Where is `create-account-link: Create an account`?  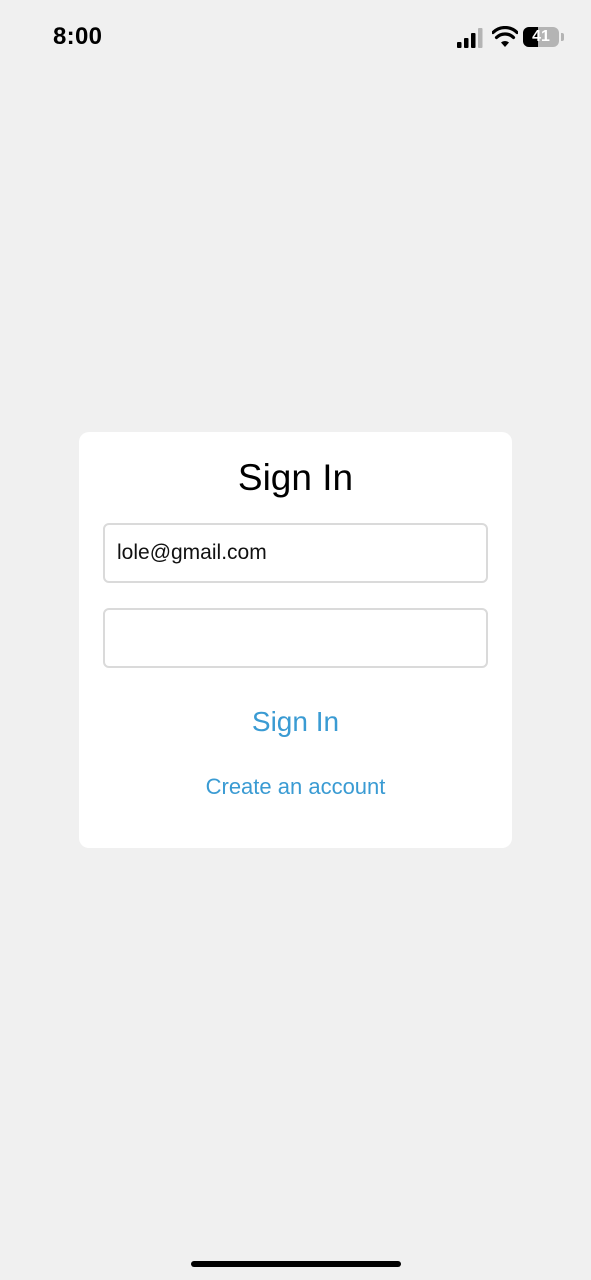
create-account-link: Create an account is located at coordinates (295, 787).